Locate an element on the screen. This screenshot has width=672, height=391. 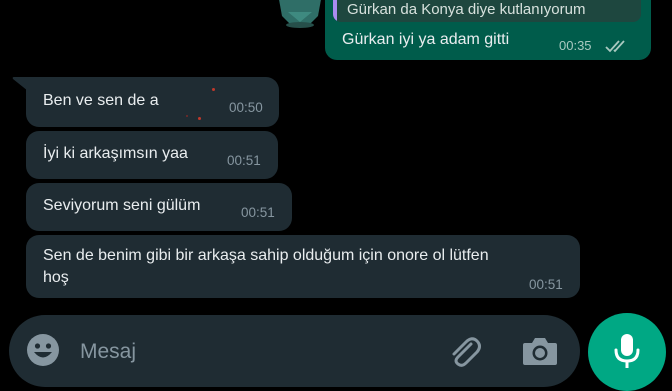
message-input: Mesaj is located at coordinates (108, 352).